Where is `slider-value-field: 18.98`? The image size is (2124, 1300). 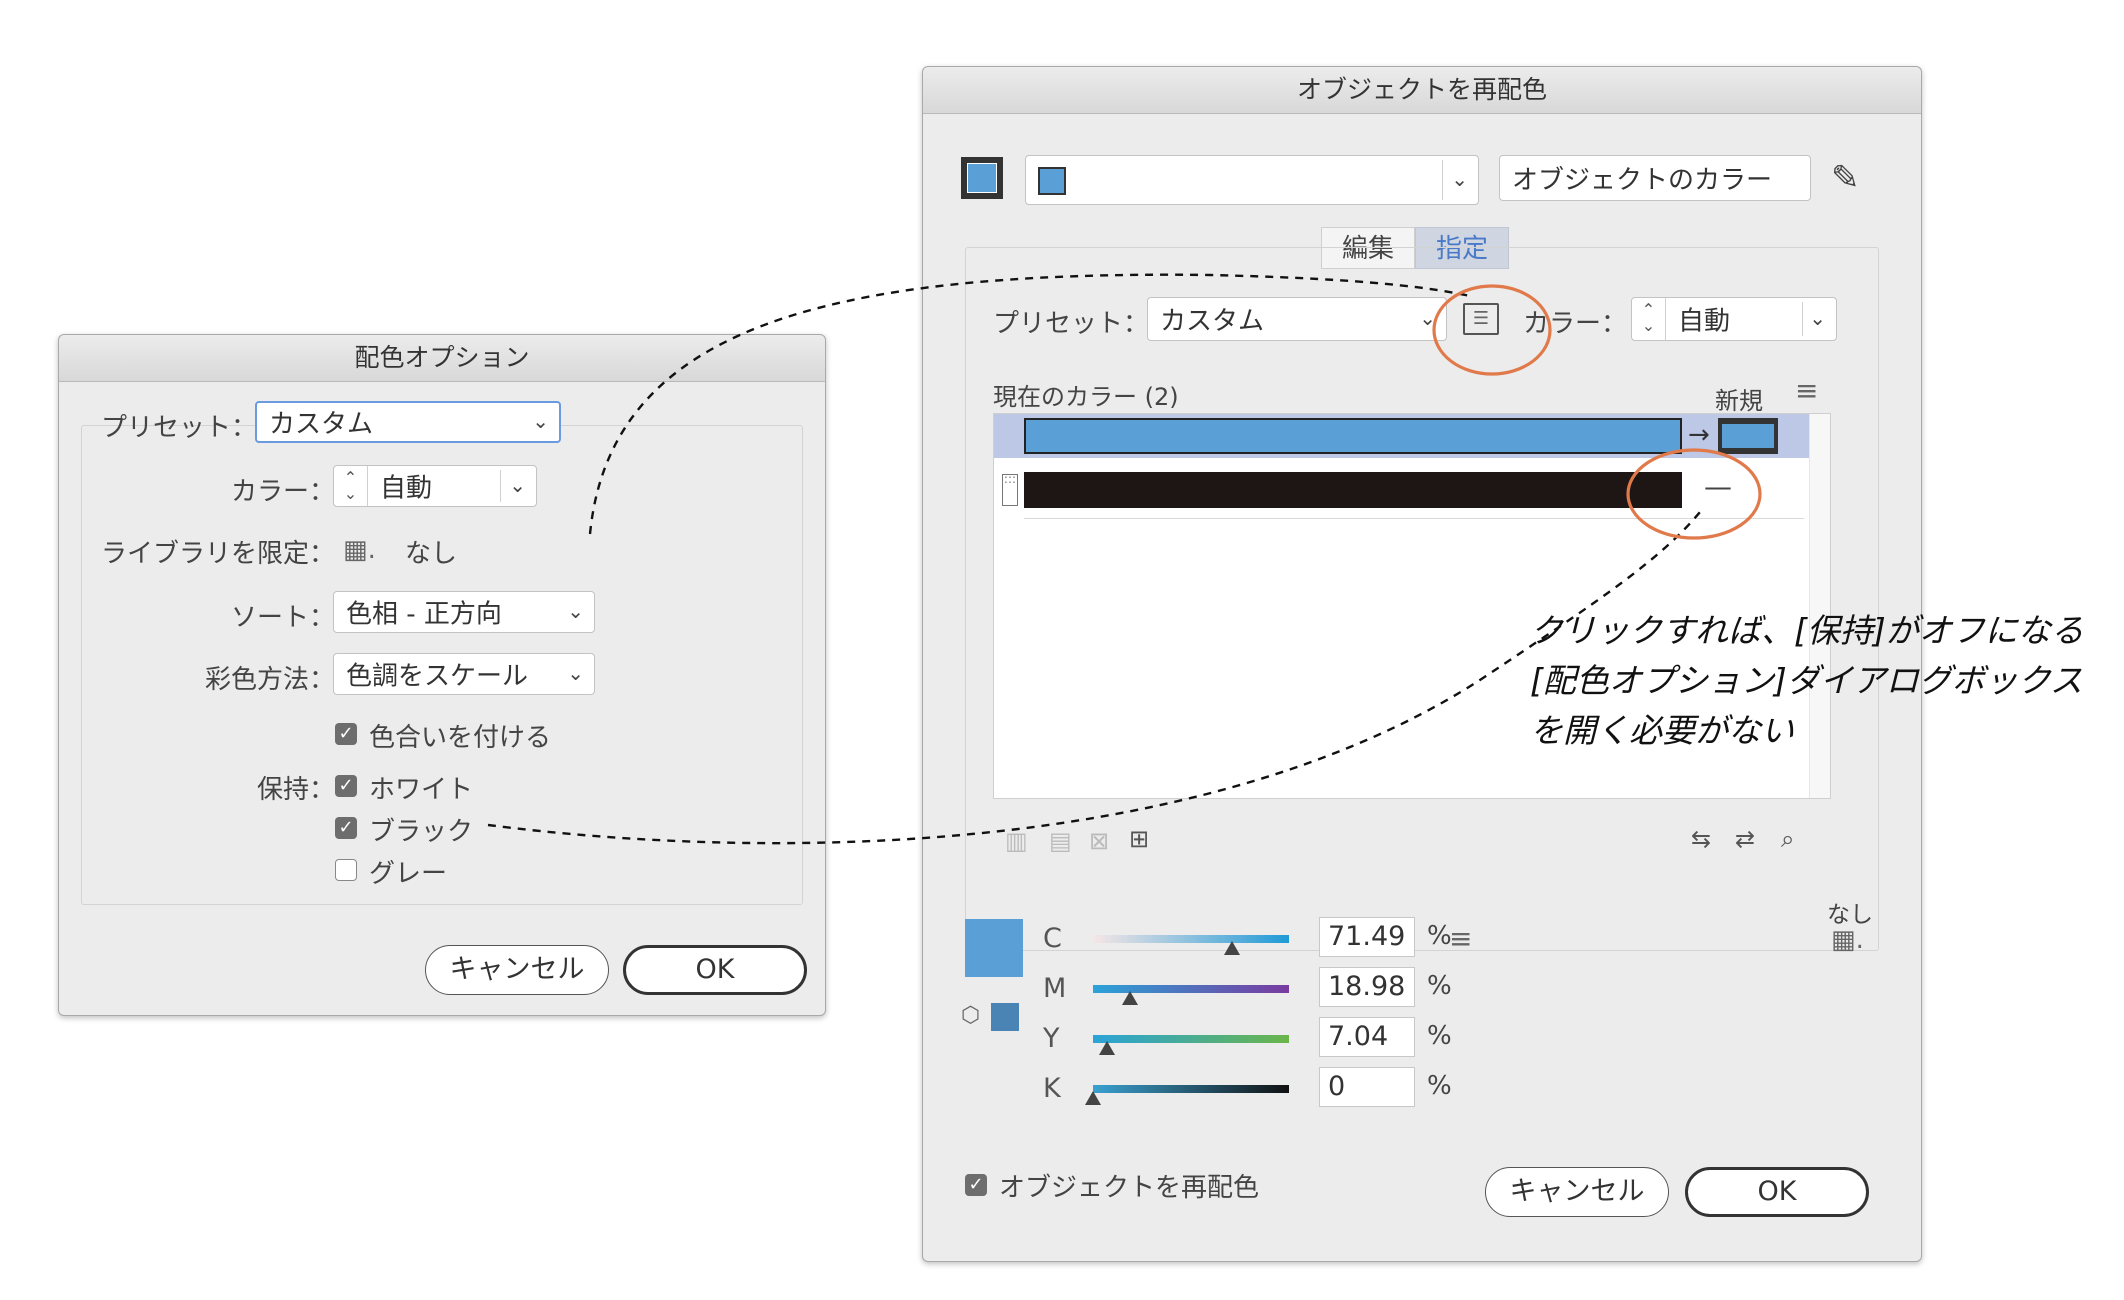 slider-value-field: 18.98 is located at coordinates (1367, 987).